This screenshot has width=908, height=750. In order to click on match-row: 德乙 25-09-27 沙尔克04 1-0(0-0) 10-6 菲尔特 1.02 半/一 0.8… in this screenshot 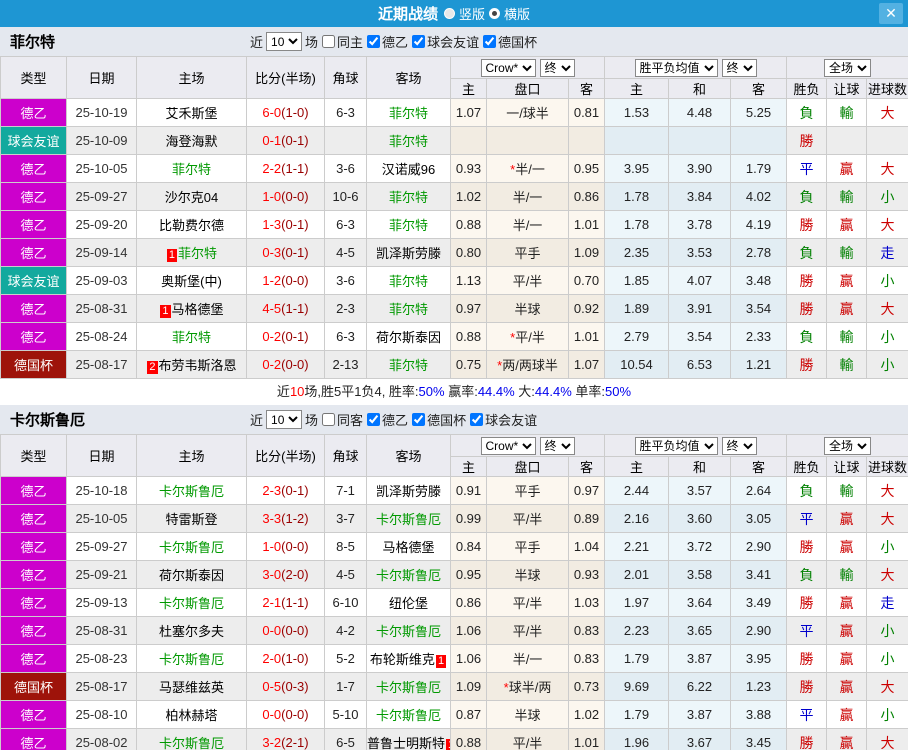, I will do `click(454, 196)`.